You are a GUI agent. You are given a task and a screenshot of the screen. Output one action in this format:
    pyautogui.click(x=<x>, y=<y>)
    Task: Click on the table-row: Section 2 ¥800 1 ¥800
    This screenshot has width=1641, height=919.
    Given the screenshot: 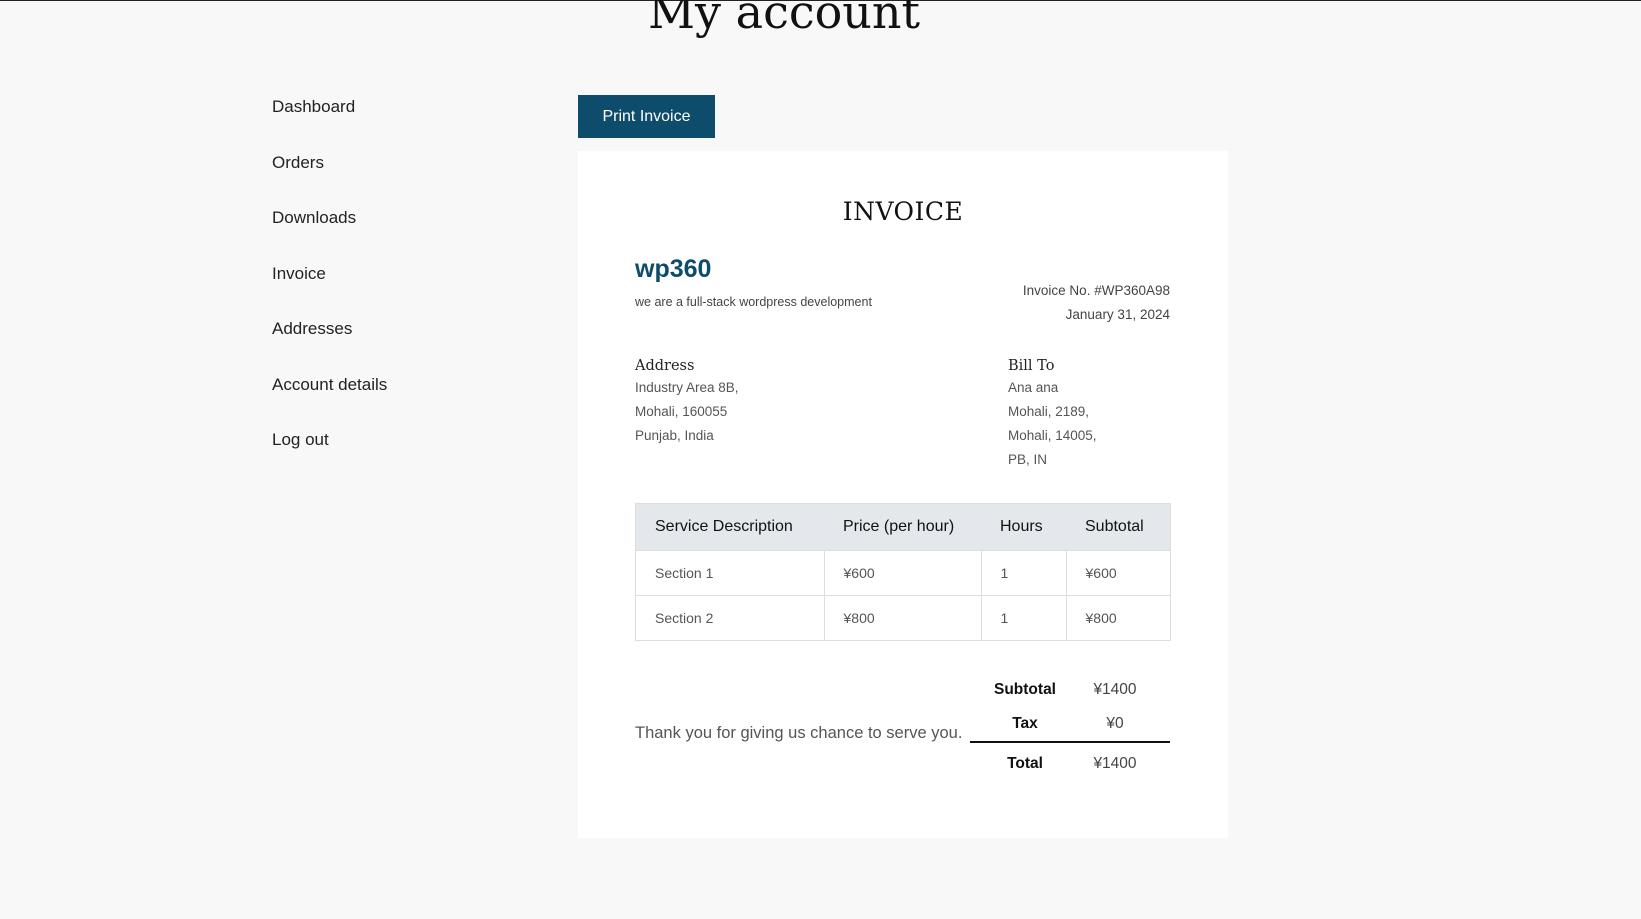 What is the action you would take?
    pyautogui.click(x=903, y=618)
    